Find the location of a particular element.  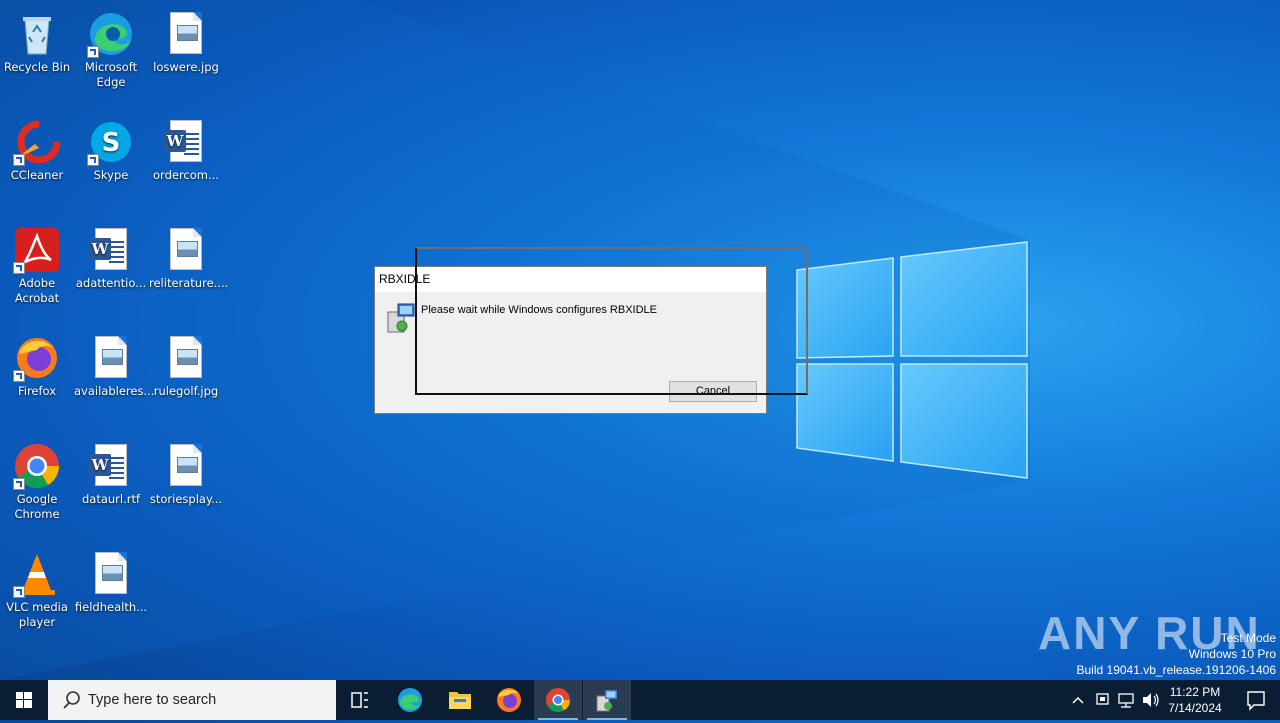

desktop-icon-microsoft-edge: Microsoft Edge is located at coordinates (111, 47).